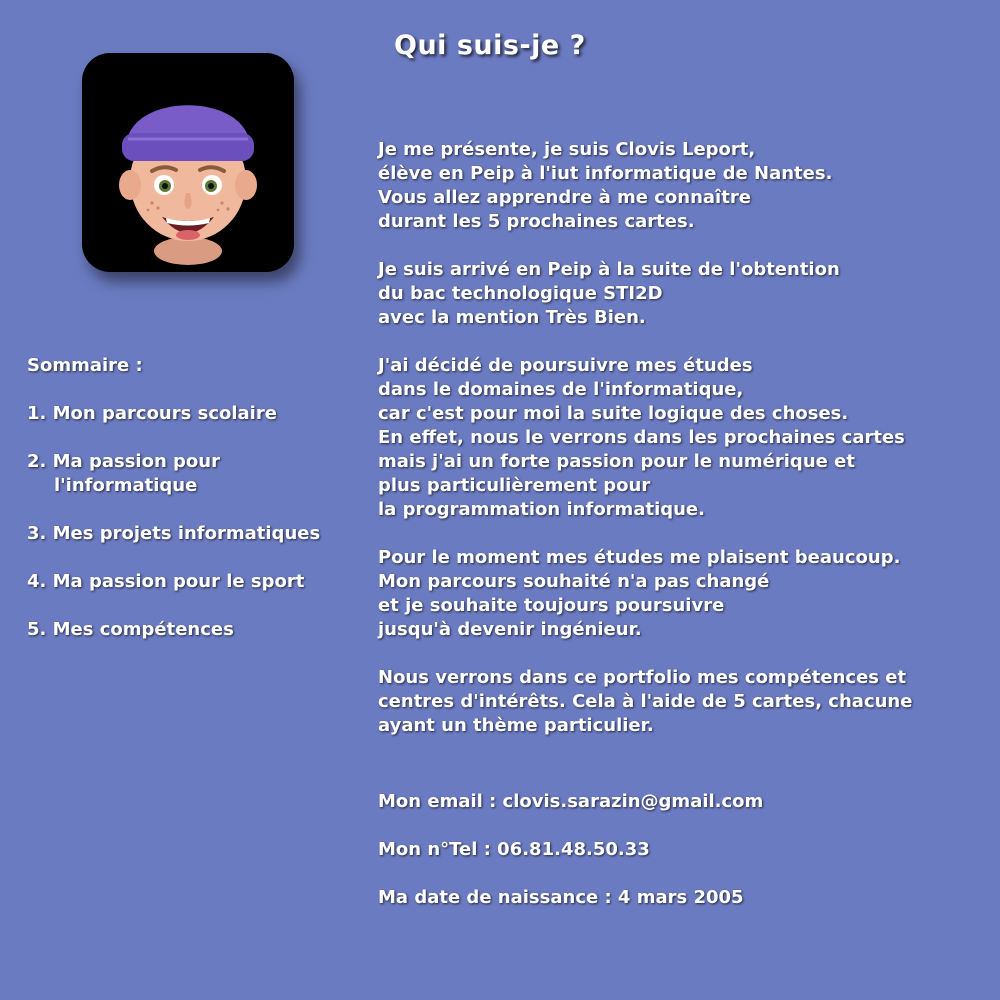 This screenshot has width=1000, height=1000. What do you see at coordinates (567, 149) in the screenshot?
I see `paragraph-line: Je me présente, je suis Clovis Leport,` at bounding box center [567, 149].